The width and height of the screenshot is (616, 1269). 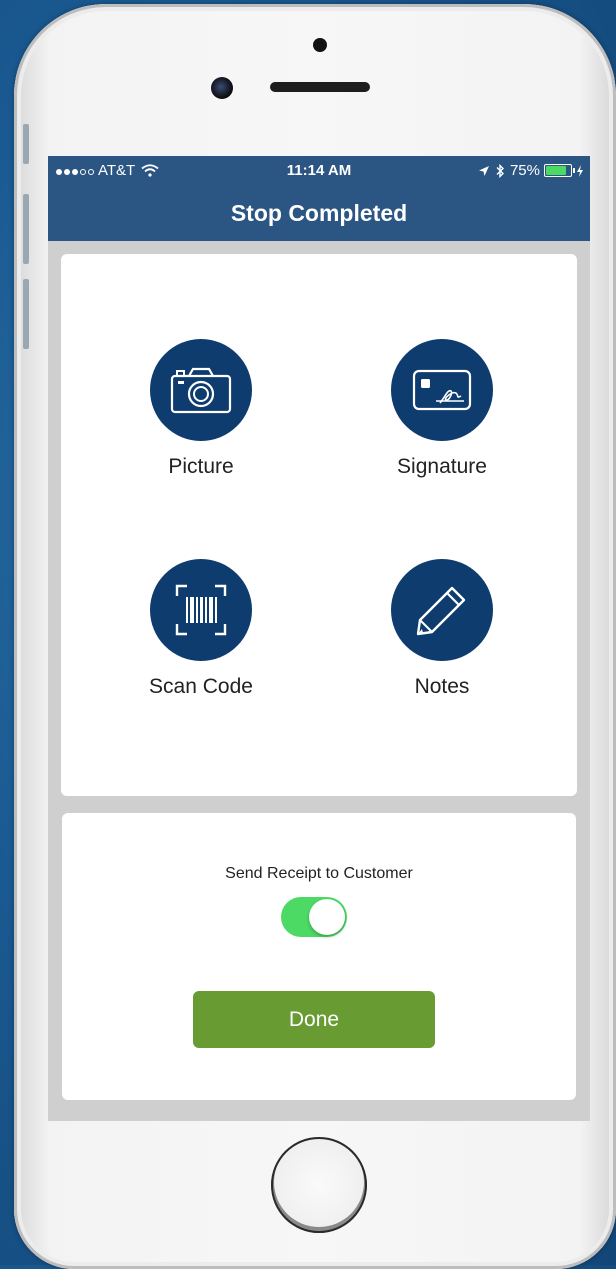 I want to click on charging-bolt-icon, so click(x=580, y=170).